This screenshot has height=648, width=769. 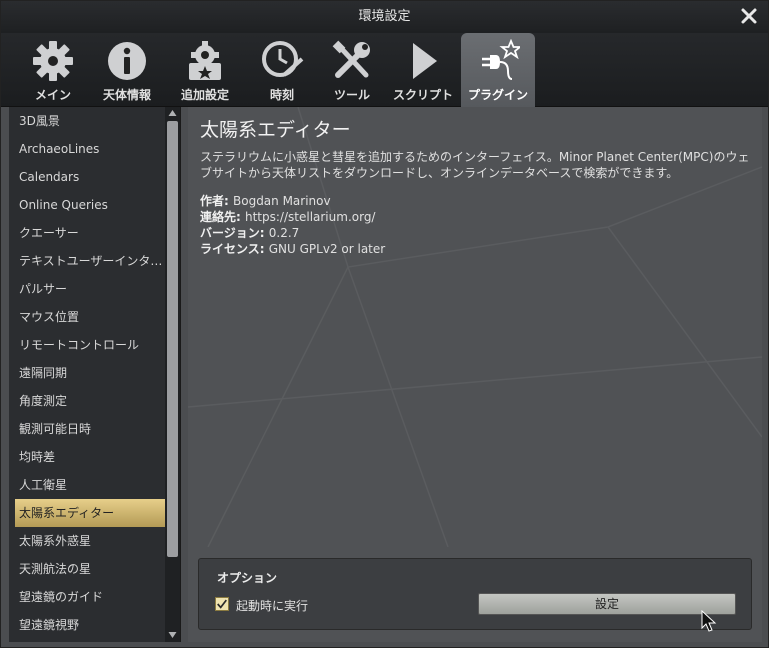 What do you see at coordinates (607, 604) in the screenshot?
I see `configure-button: 設定` at bounding box center [607, 604].